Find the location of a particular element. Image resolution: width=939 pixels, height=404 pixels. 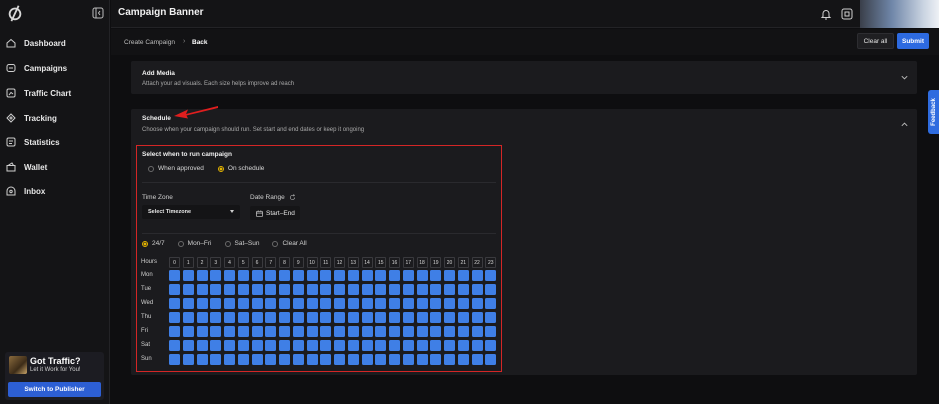

hour-header: 18 is located at coordinates (422, 262).